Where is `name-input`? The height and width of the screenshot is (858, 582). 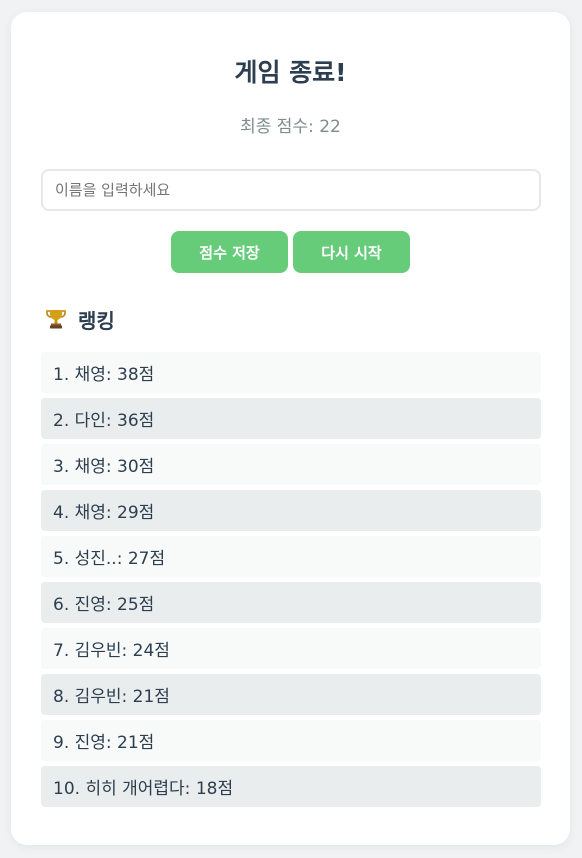 name-input is located at coordinates (291, 190).